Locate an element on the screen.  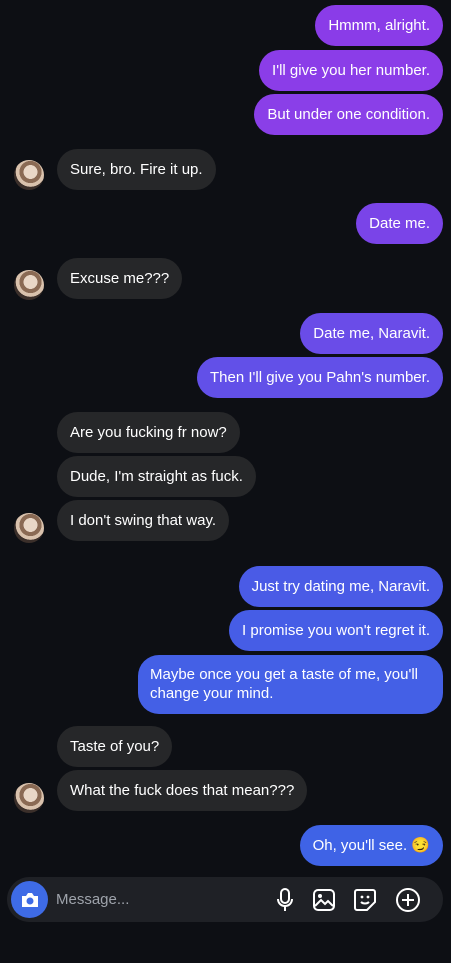
message-row: What the fuck does that mean??? is located at coordinates (182, 790).